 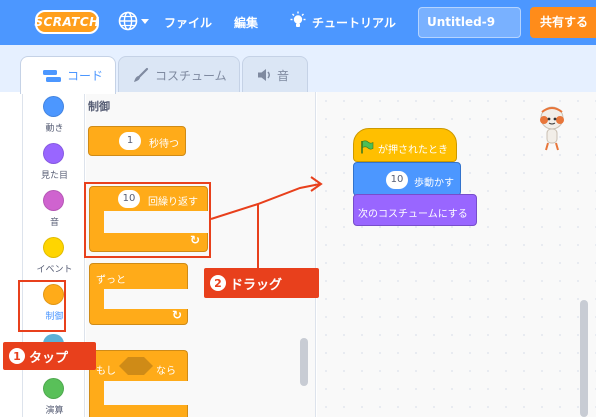 What do you see at coordinates (256, 285) in the screenshot?
I see `drag-callout-label: ドラッグ` at bounding box center [256, 285].